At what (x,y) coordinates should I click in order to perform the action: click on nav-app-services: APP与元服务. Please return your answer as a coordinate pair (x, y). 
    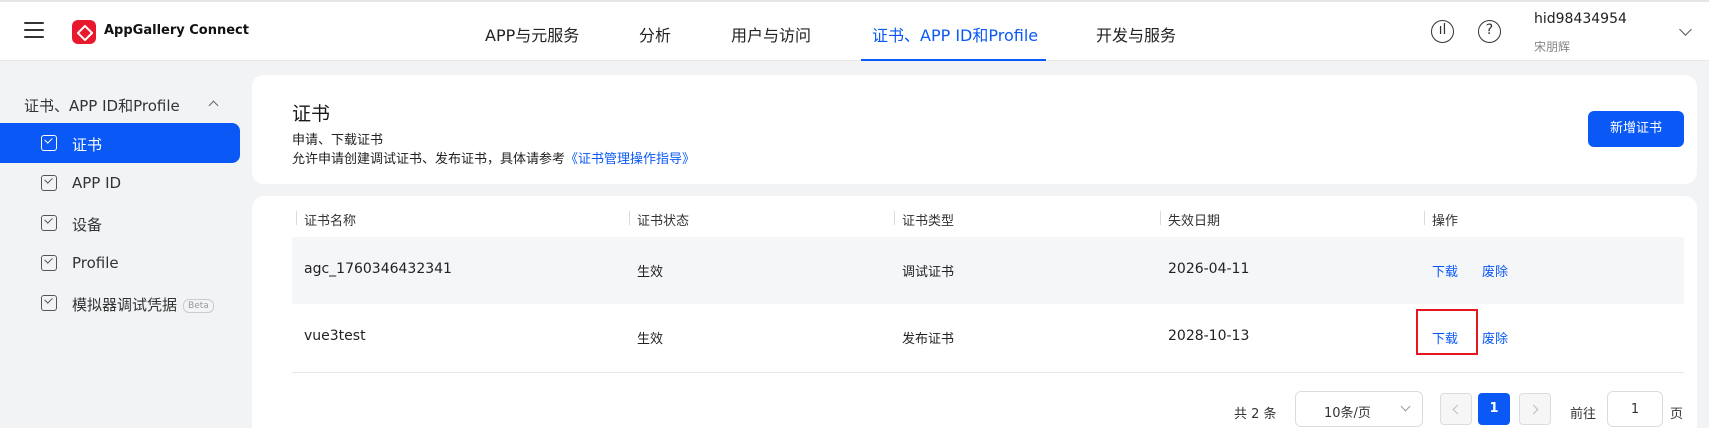
    Looking at the image, I should click on (532, 34).